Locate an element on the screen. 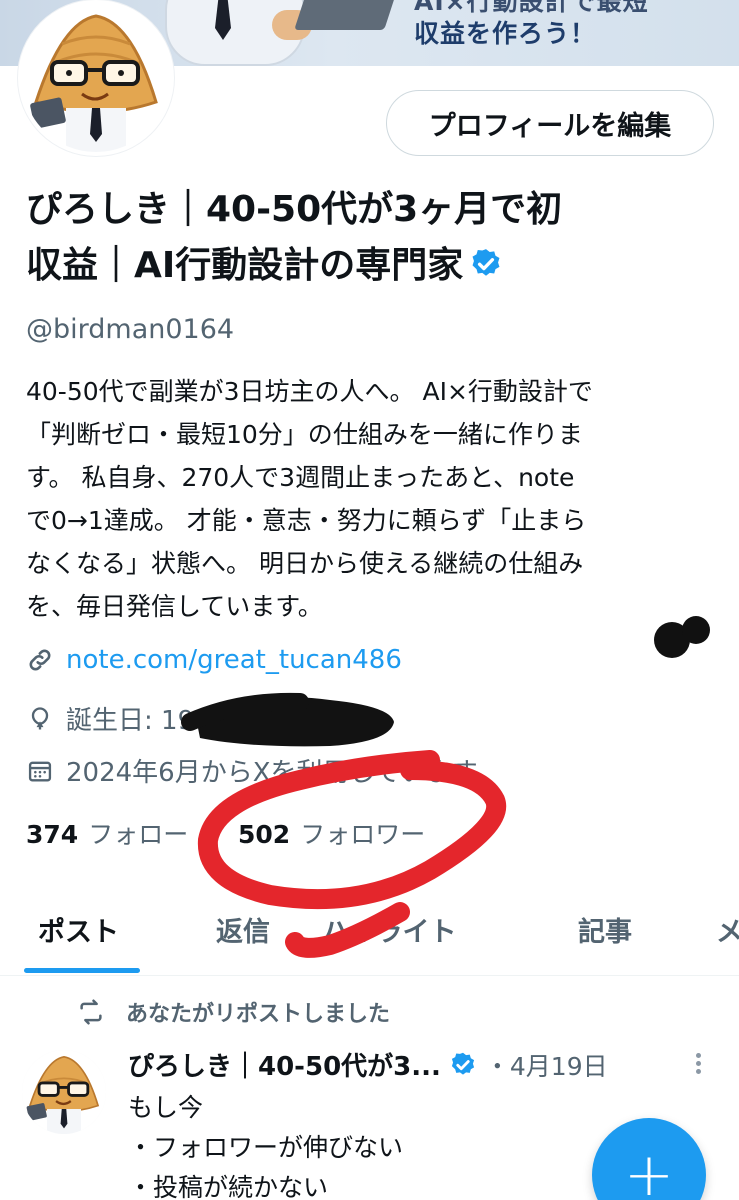 This screenshot has width=739, height=1200. pie-character-avatar is located at coordinates (96, 78).